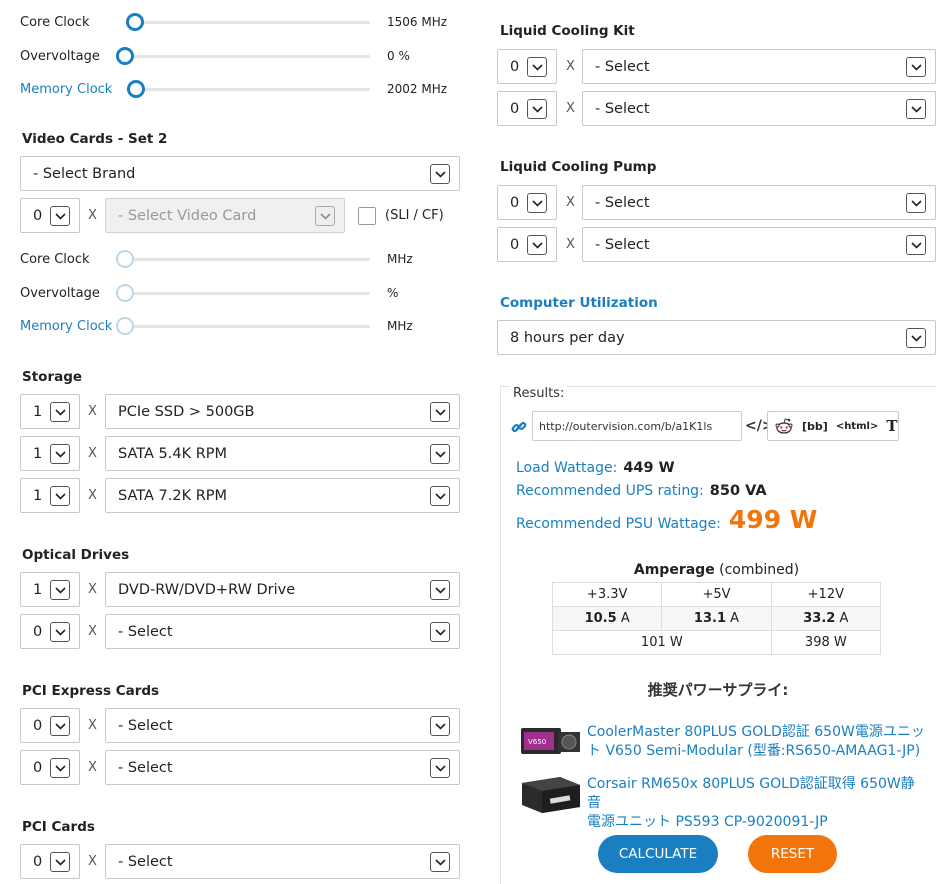 Image resolution: width=936 pixels, height=884 pixels. What do you see at coordinates (60, 56) in the screenshot?
I see `overvoltage-label: Overvoltage` at bounding box center [60, 56].